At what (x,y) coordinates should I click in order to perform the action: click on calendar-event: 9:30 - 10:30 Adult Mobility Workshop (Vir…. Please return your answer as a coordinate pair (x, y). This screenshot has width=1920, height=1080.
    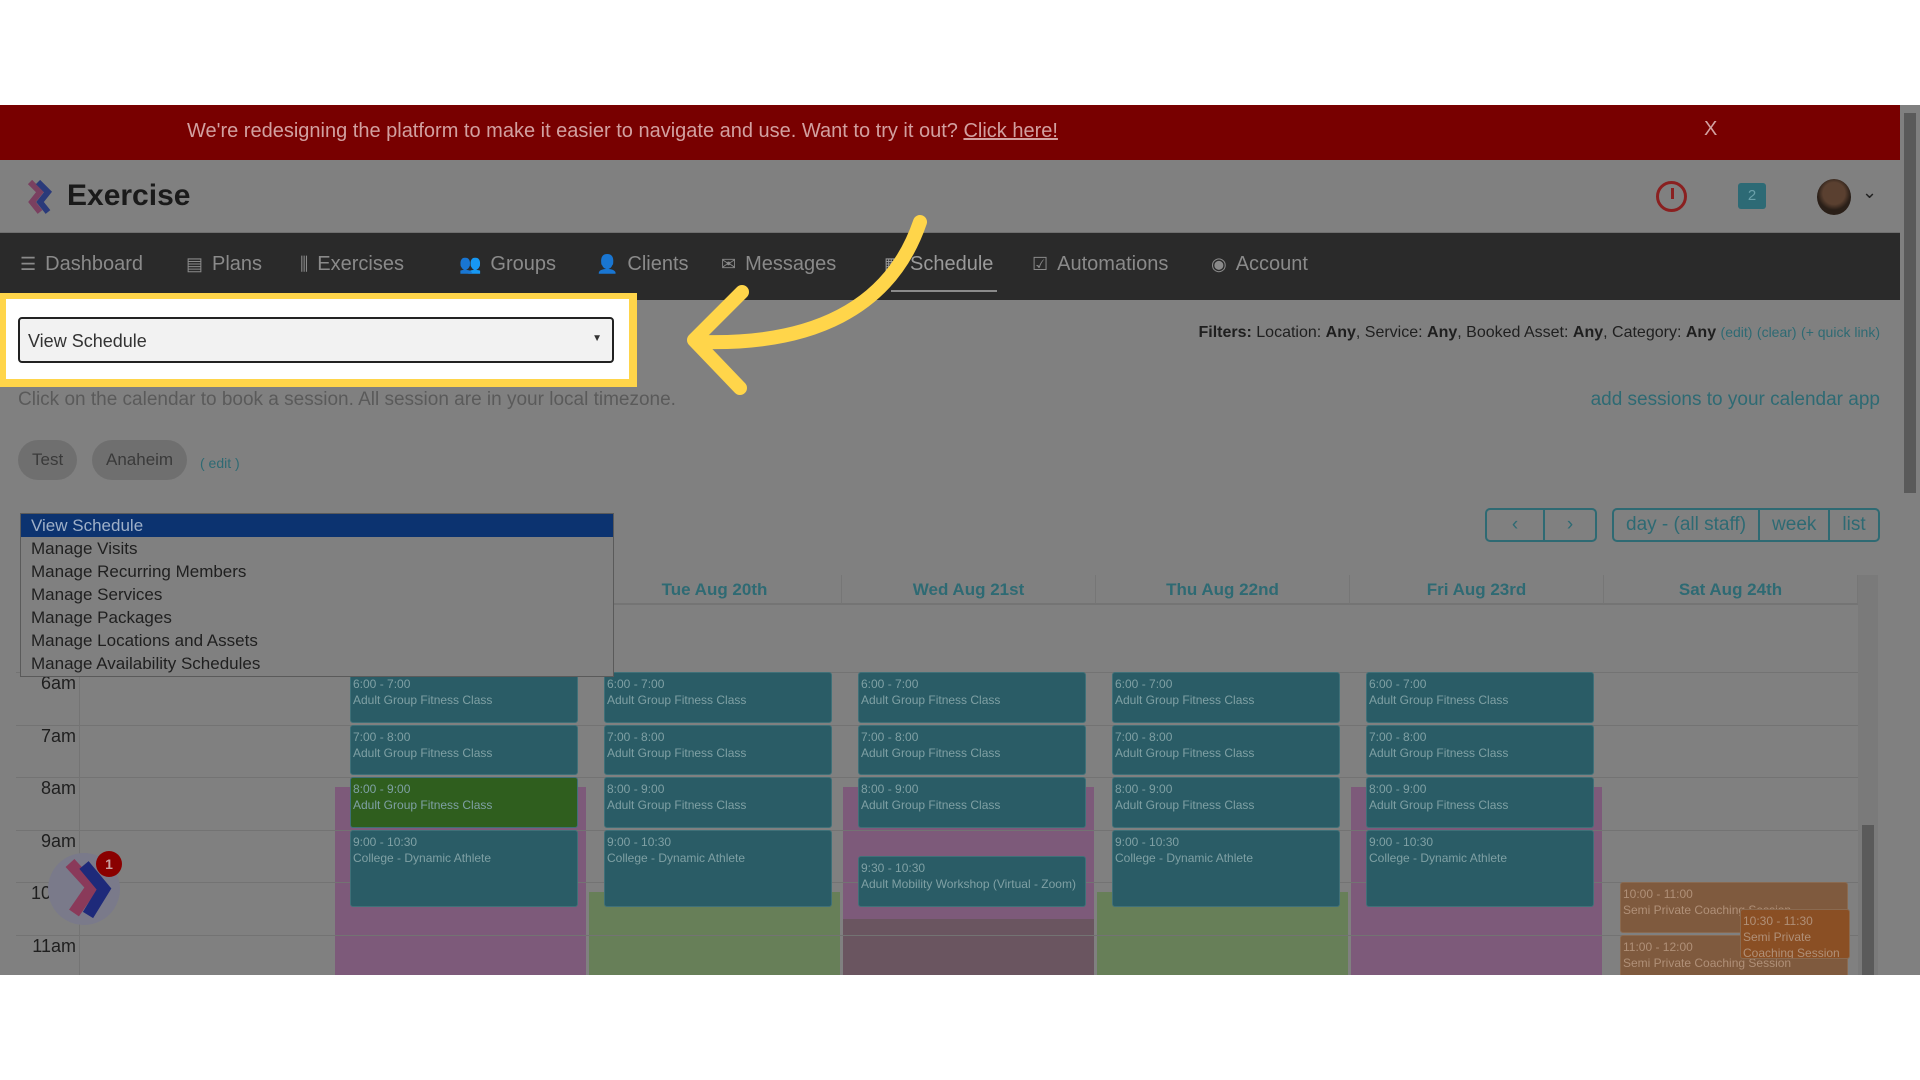
    Looking at the image, I should click on (972, 881).